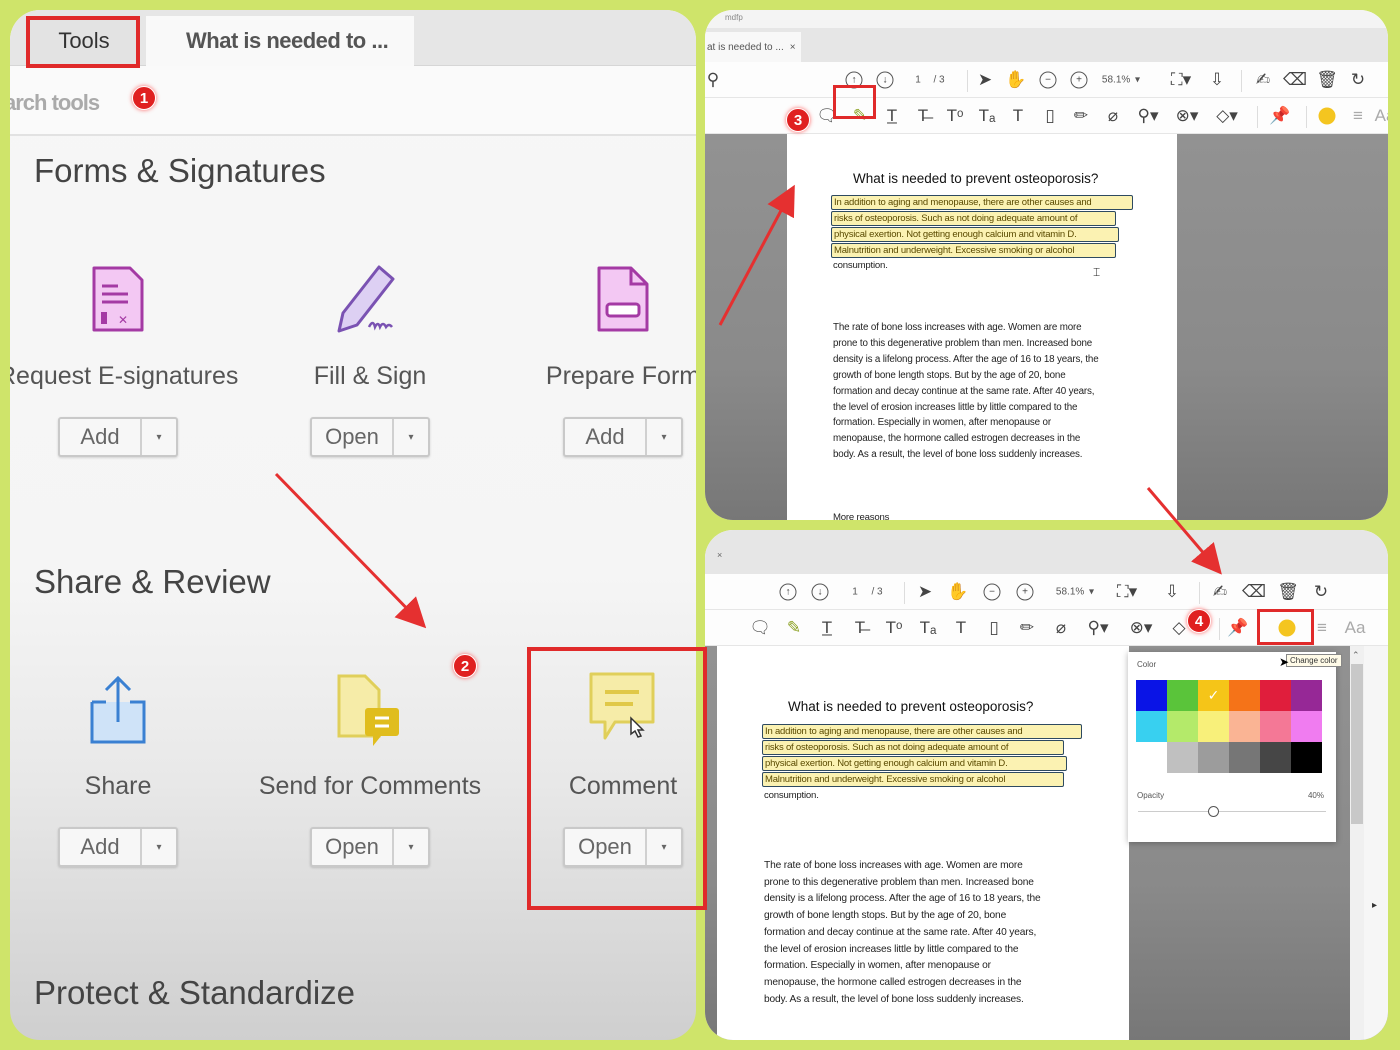 The width and height of the screenshot is (1400, 1050). What do you see at coordinates (1357, 843) in the screenshot?
I see `vertical-scrollbar: ⌃` at bounding box center [1357, 843].